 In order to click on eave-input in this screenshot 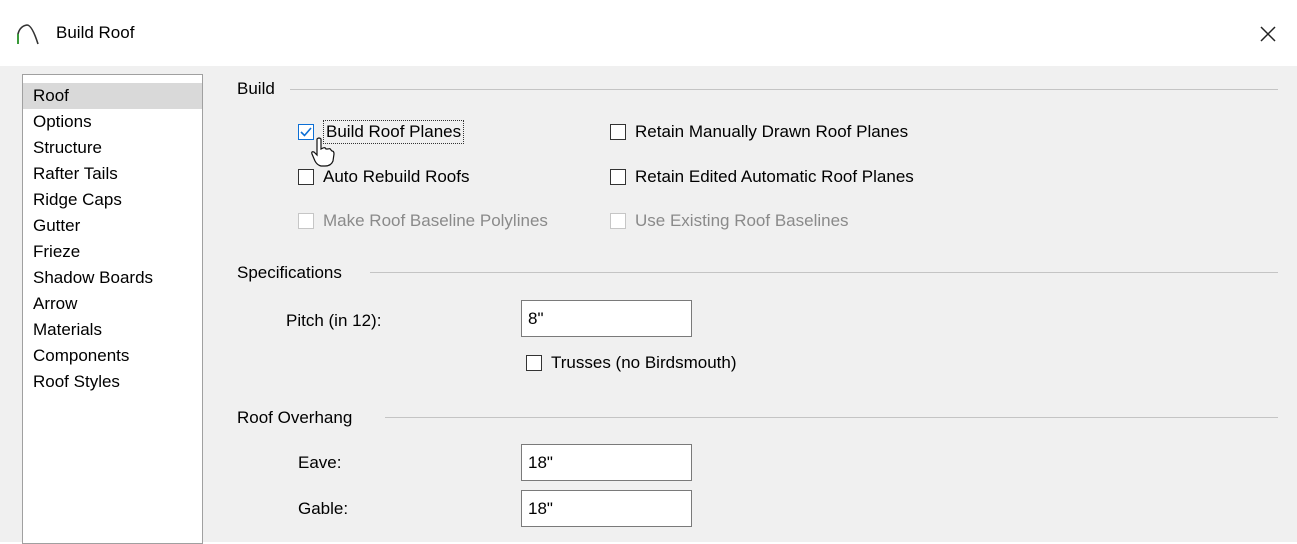, I will do `click(606, 462)`.